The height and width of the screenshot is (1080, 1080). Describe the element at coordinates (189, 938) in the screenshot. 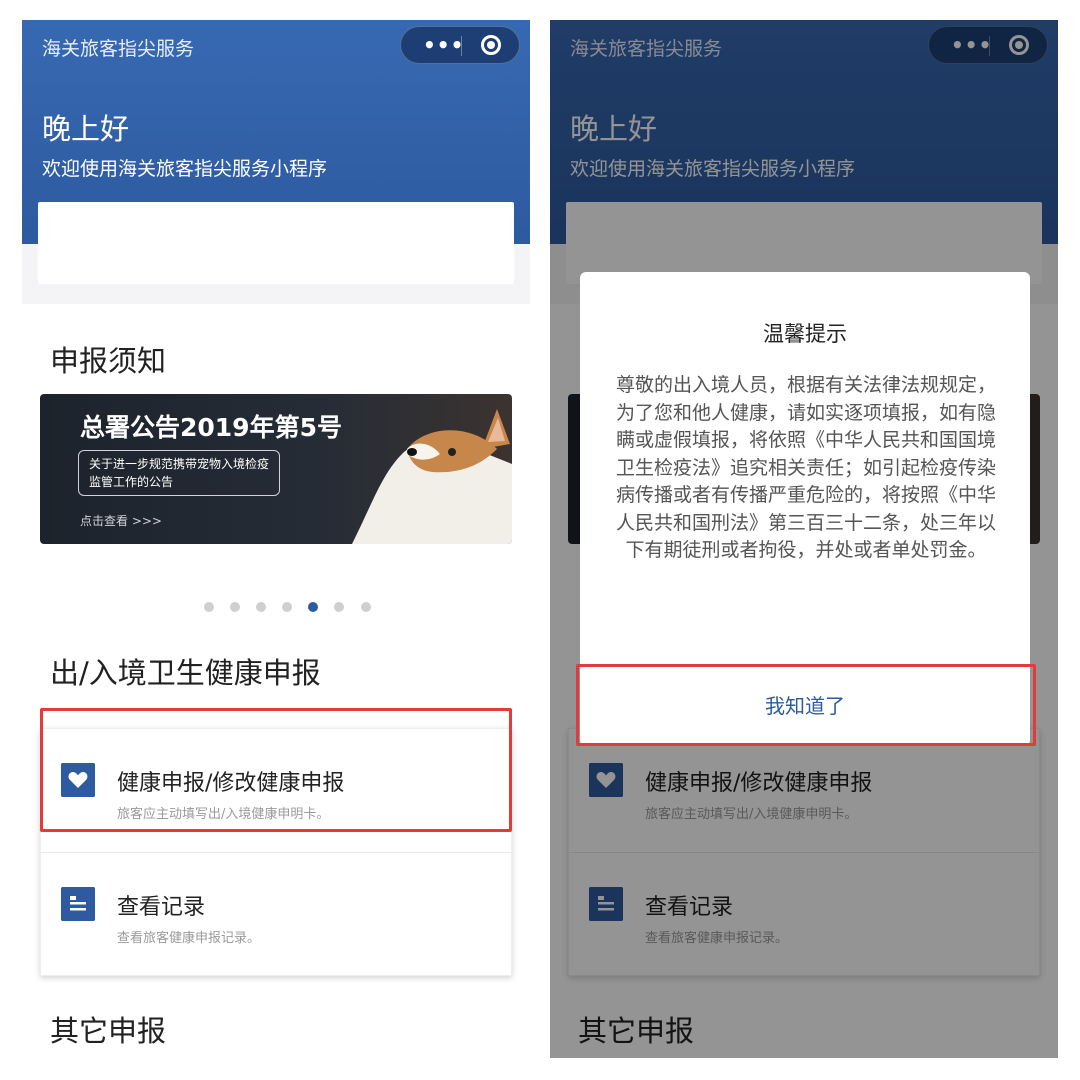

I see `item-desc: 查看旅客健康申报记录。` at that location.